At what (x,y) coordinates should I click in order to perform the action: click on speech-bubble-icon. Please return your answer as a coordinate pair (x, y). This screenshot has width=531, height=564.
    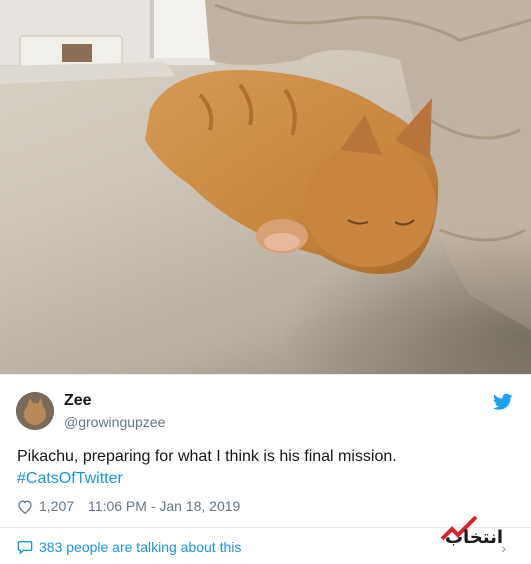
    Looking at the image, I should click on (25, 548).